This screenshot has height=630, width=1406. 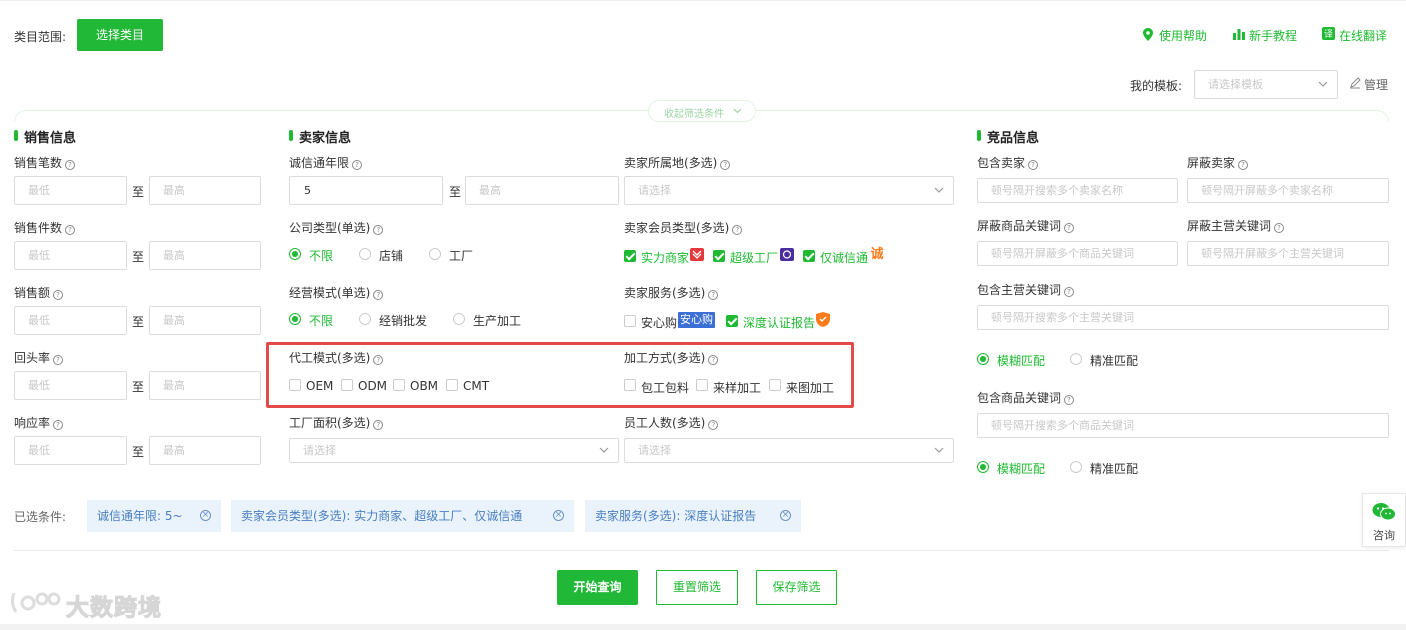 I want to click on include-main-kw-input: 顿号隔开搜索多个主营关键词, so click(x=1183, y=317).